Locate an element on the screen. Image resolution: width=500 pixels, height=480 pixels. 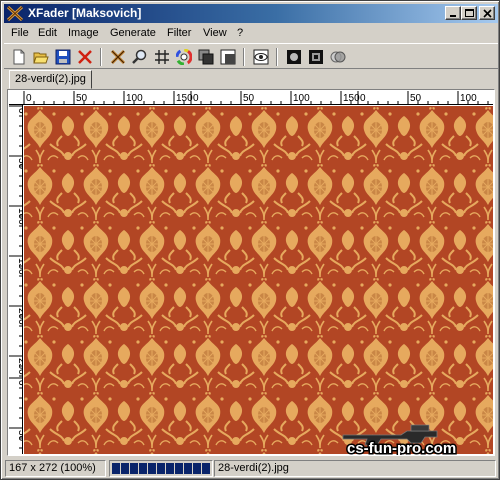
document-tabs: 28-verdi(2).jpg is located at coordinates (251, 79).